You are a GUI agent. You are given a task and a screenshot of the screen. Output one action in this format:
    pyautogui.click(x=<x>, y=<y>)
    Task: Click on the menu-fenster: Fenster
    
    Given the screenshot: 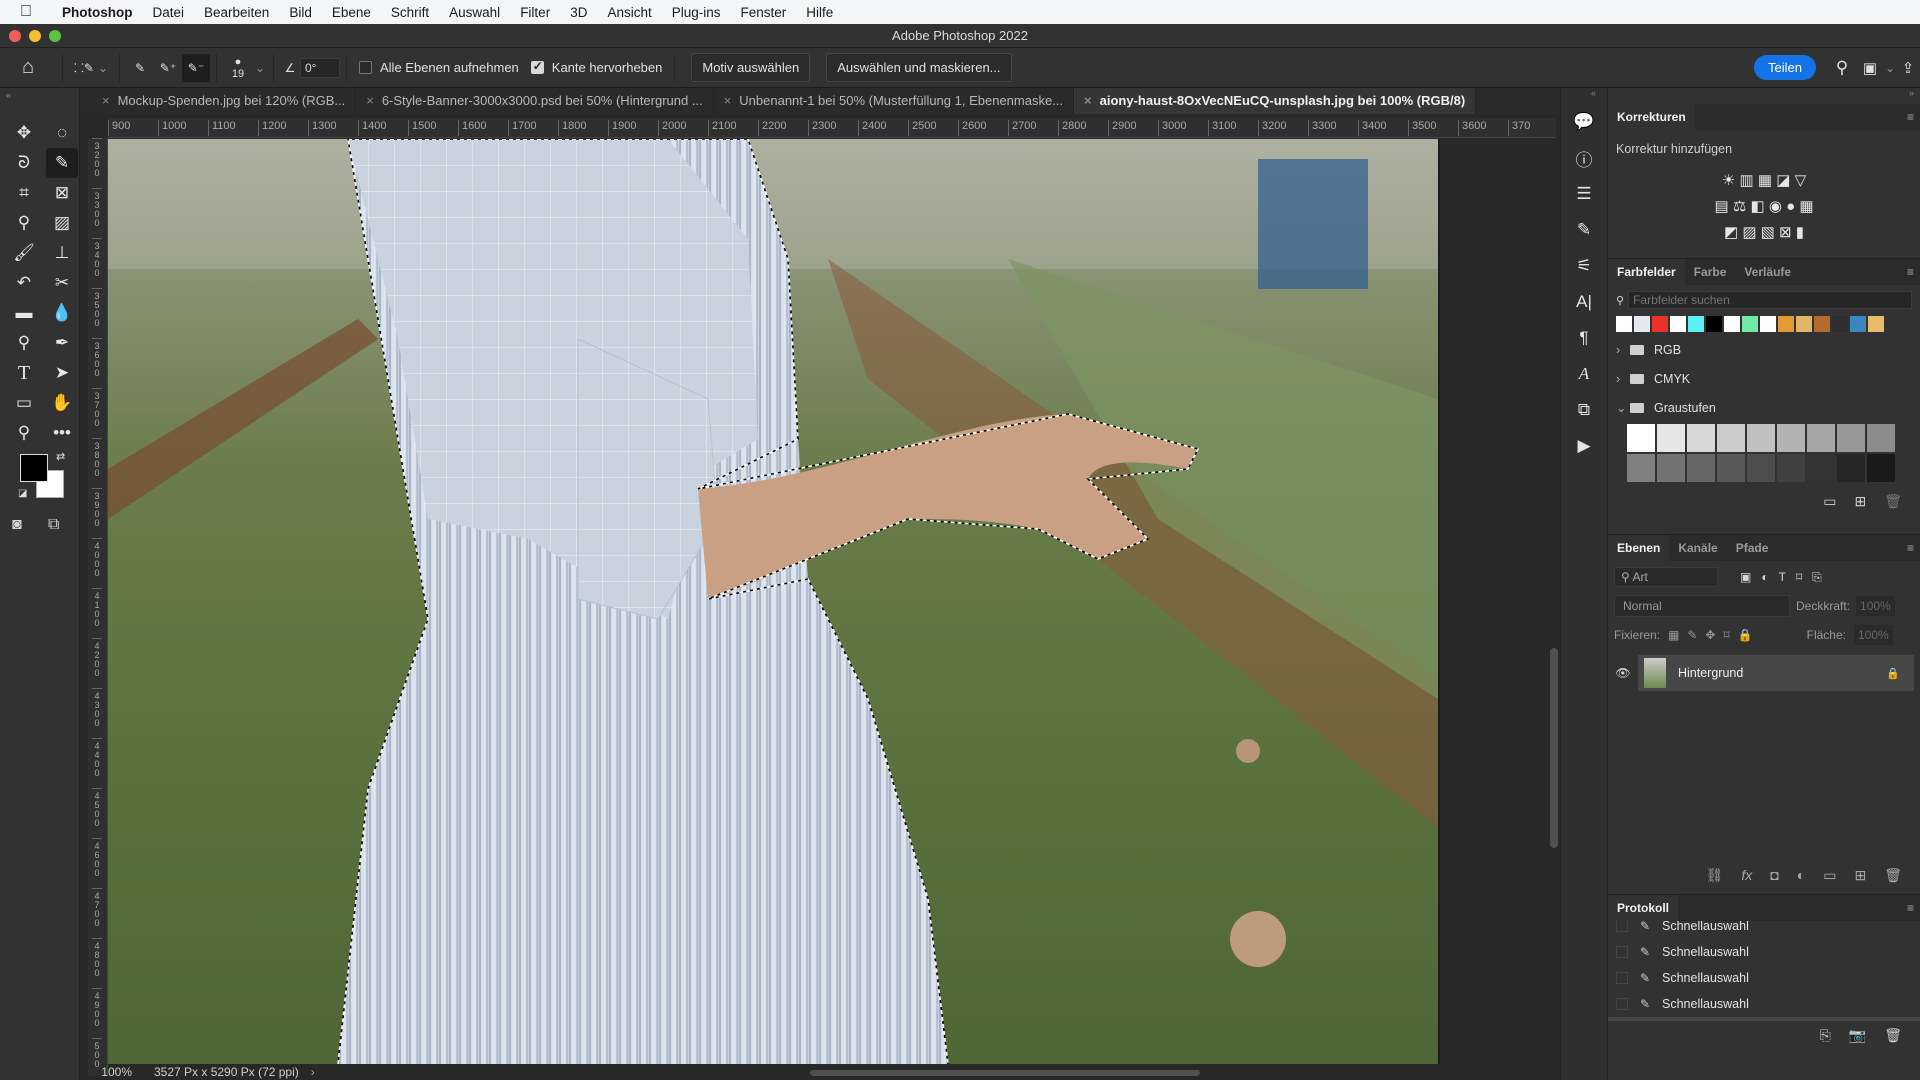 What is the action you would take?
    pyautogui.click(x=764, y=12)
    